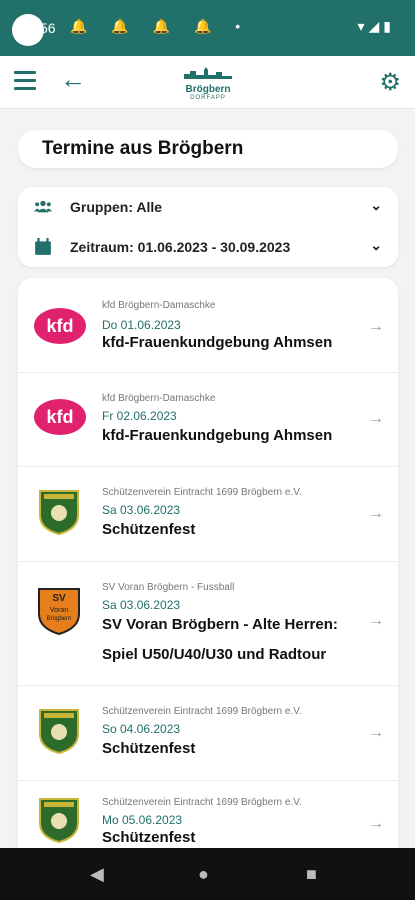  Describe the element at coordinates (48, 28) in the screenshot. I see `status-time: 56` at that location.